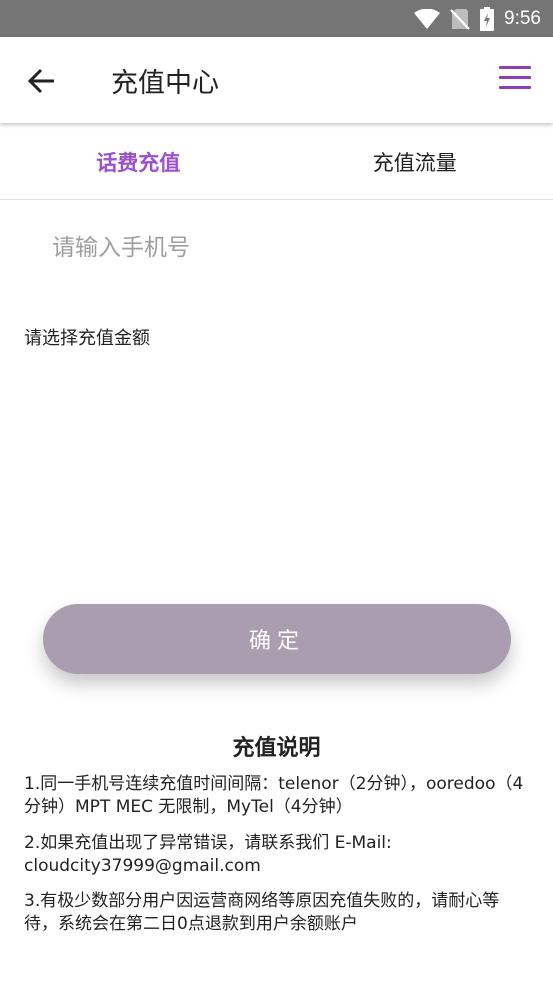  I want to click on tab-phone-recharge: 话费充值, so click(138, 162).